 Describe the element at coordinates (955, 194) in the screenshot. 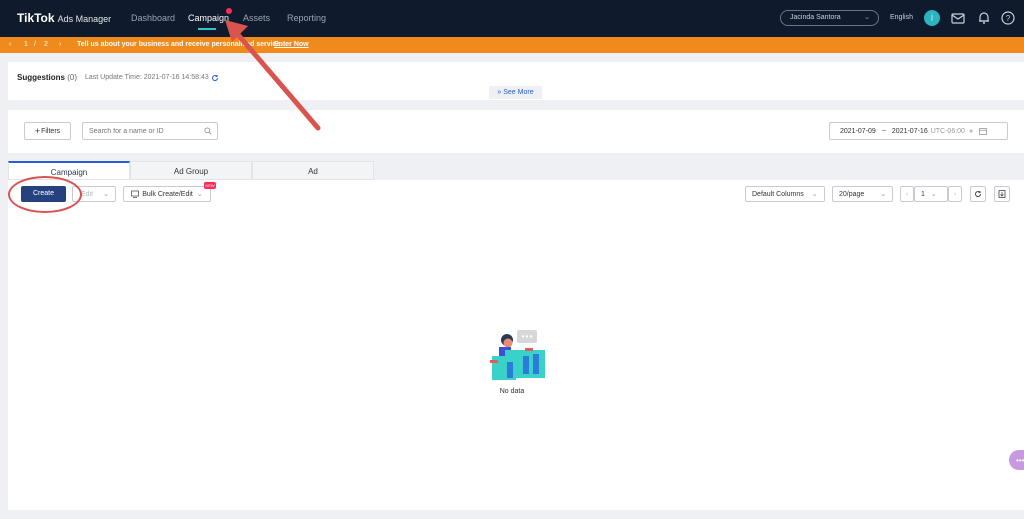

I see `next-page-button: ›` at that location.